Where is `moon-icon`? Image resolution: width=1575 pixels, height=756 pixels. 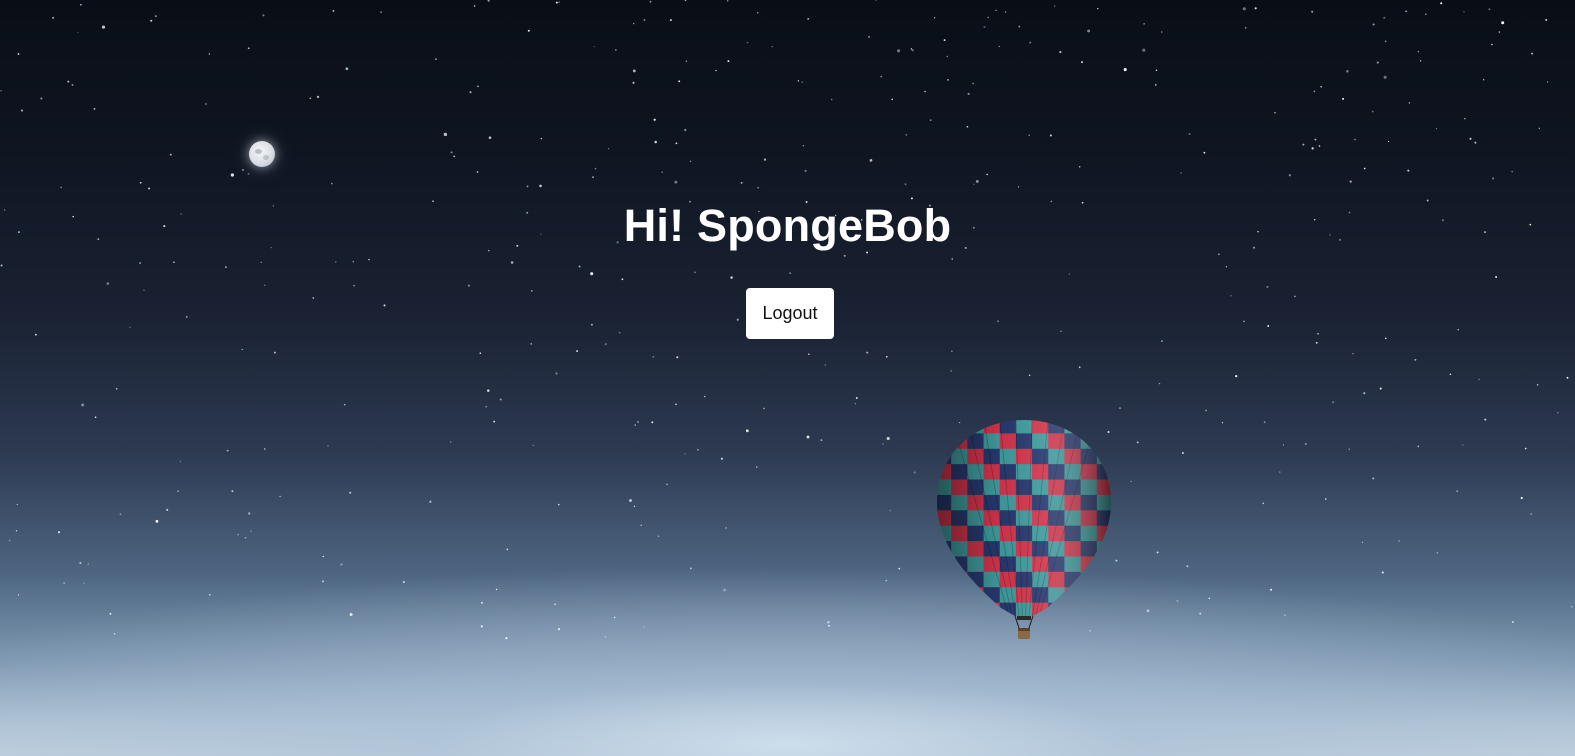 moon-icon is located at coordinates (262, 154).